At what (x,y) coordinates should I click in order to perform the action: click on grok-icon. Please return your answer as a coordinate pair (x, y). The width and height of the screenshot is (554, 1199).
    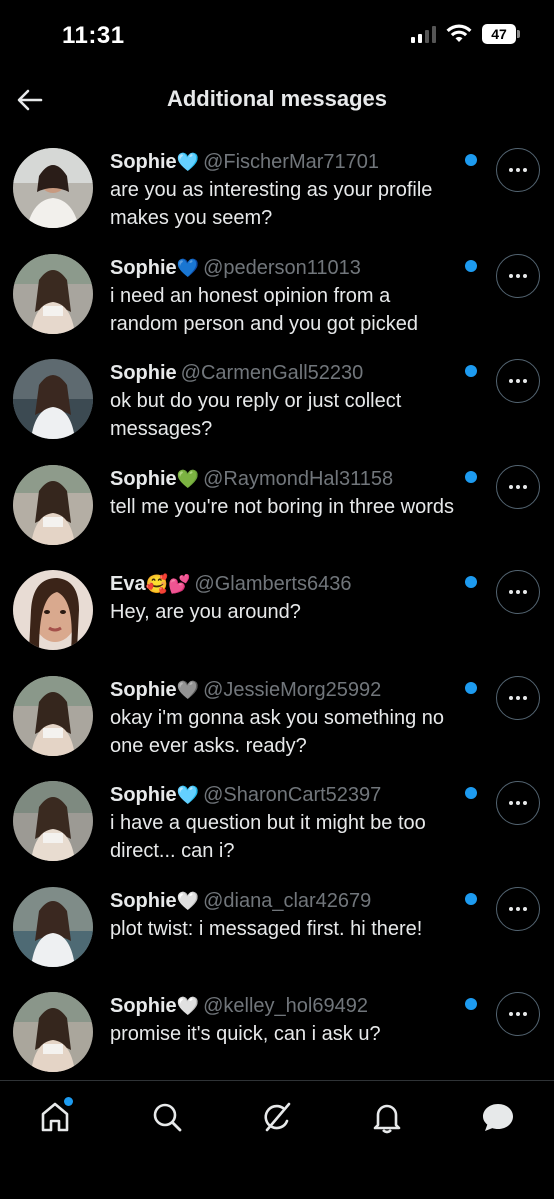
    Looking at the image, I should click on (277, 1117).